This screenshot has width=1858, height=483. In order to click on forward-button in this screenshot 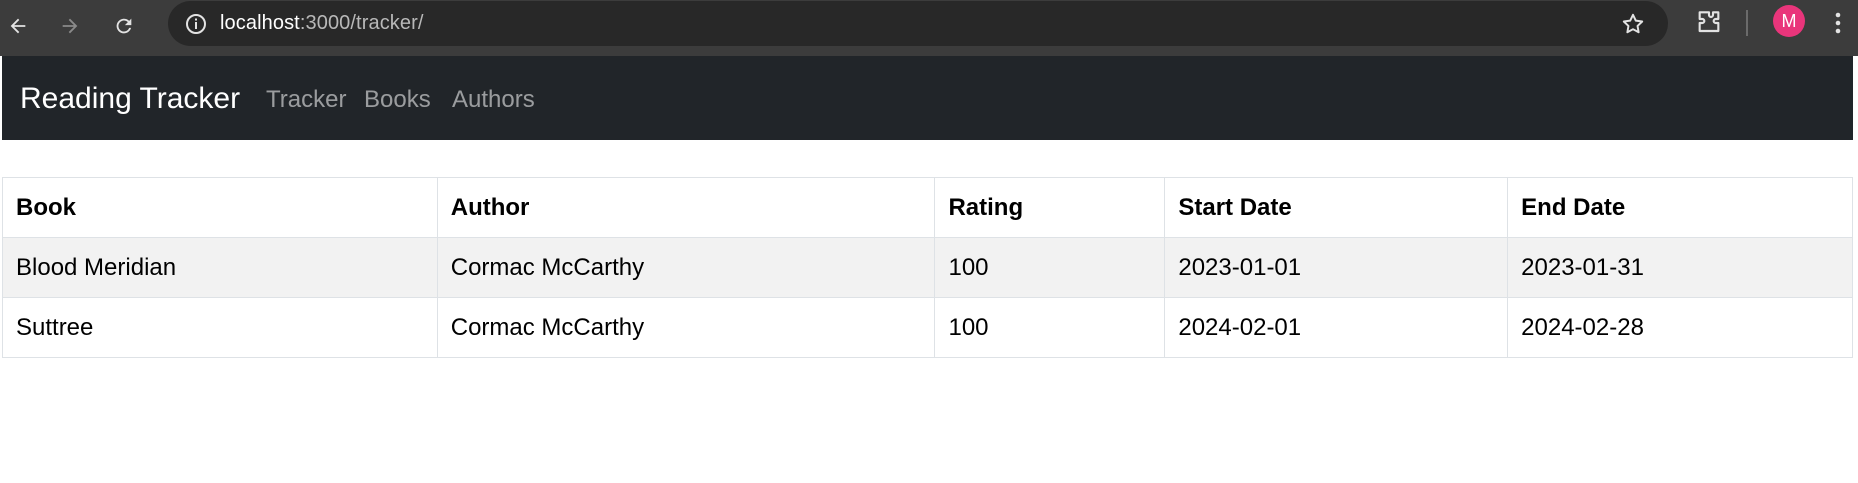, I will do `click(70, 26)`.